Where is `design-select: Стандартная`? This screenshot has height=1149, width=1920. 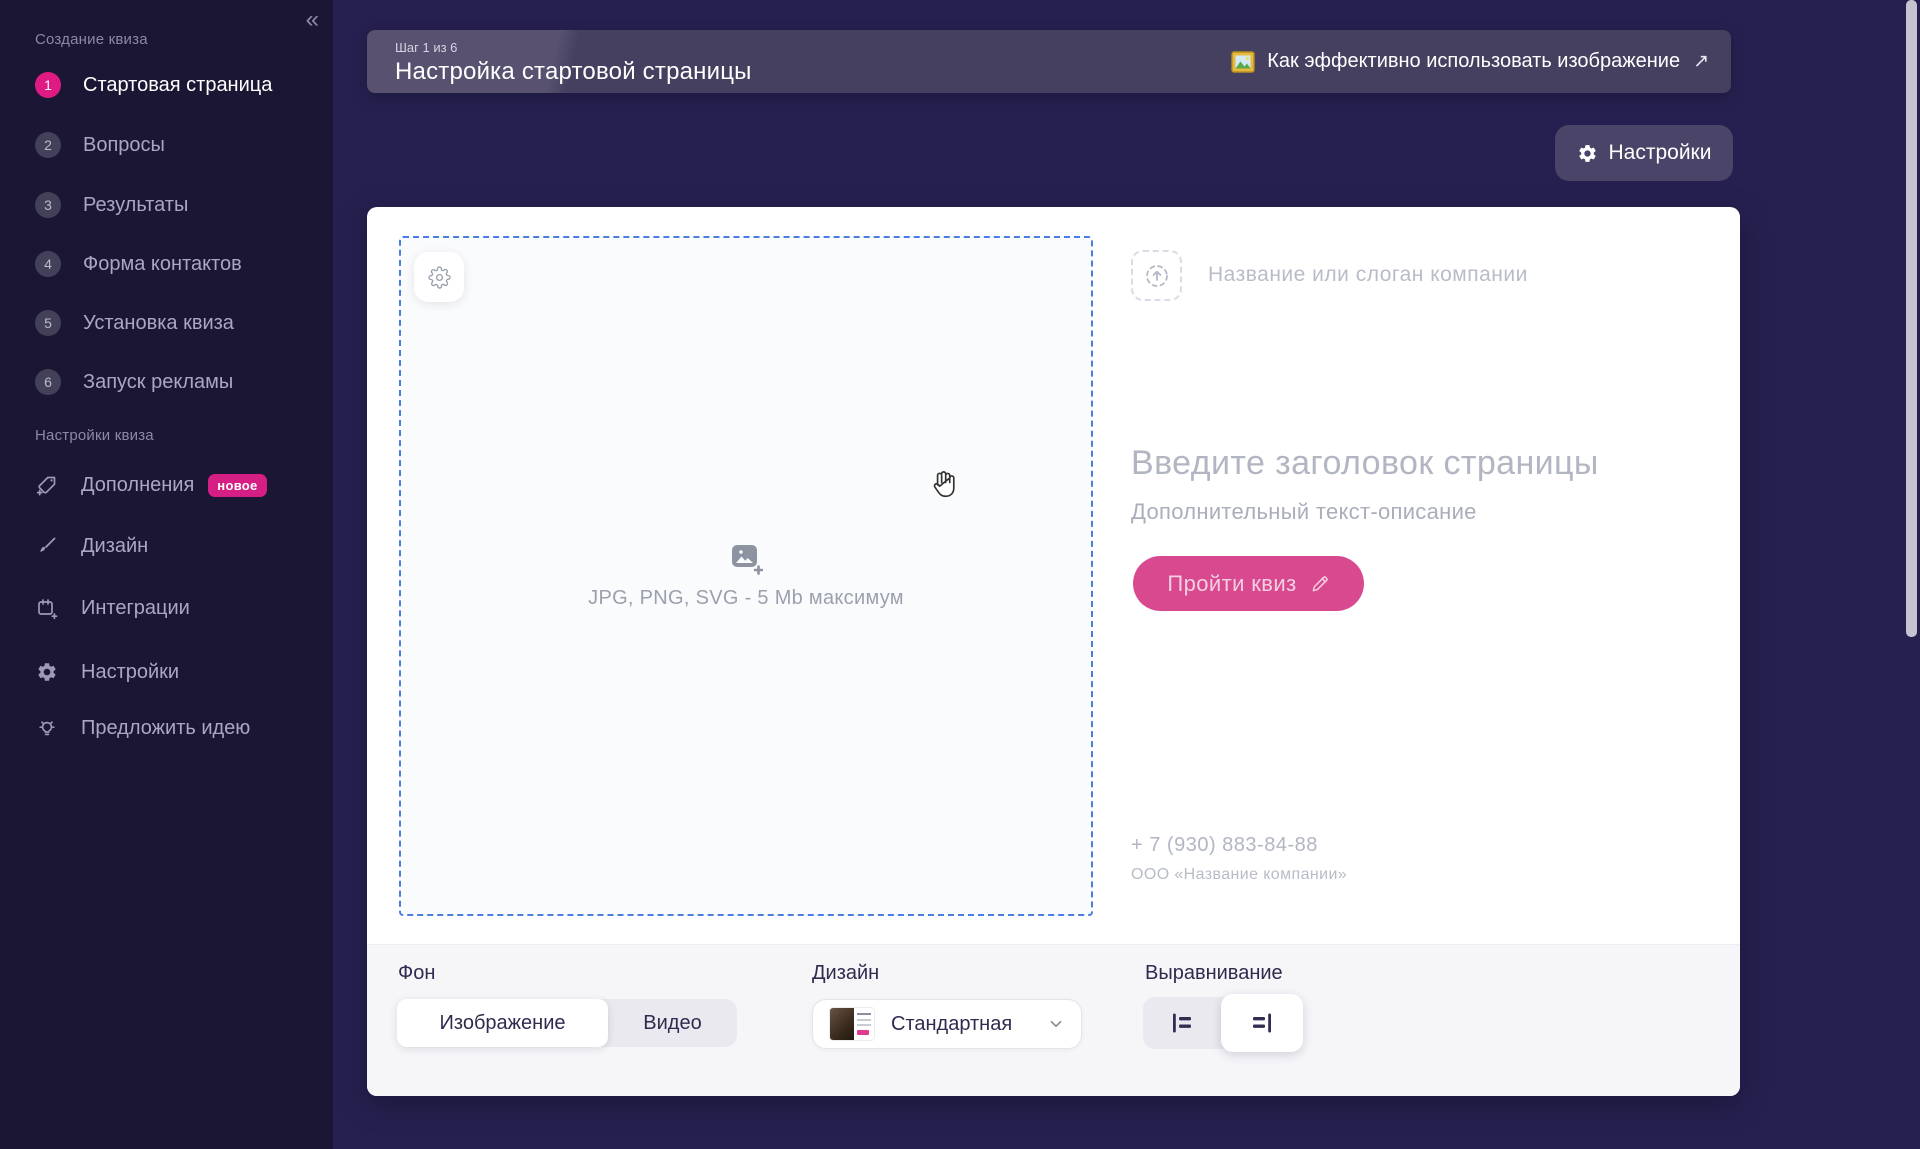
design-select: Стандартная is located at coordinates (947, 1024).